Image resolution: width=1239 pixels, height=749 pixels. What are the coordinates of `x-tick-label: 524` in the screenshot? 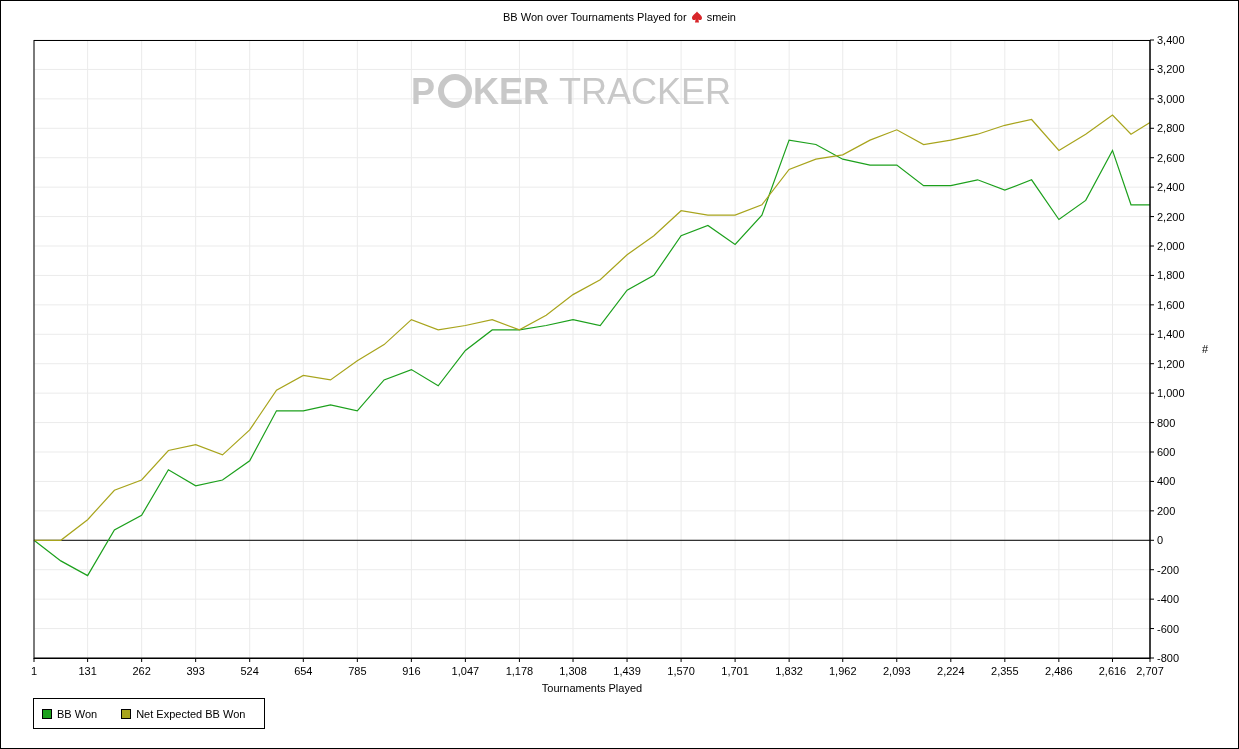 It's located at (249, 671).